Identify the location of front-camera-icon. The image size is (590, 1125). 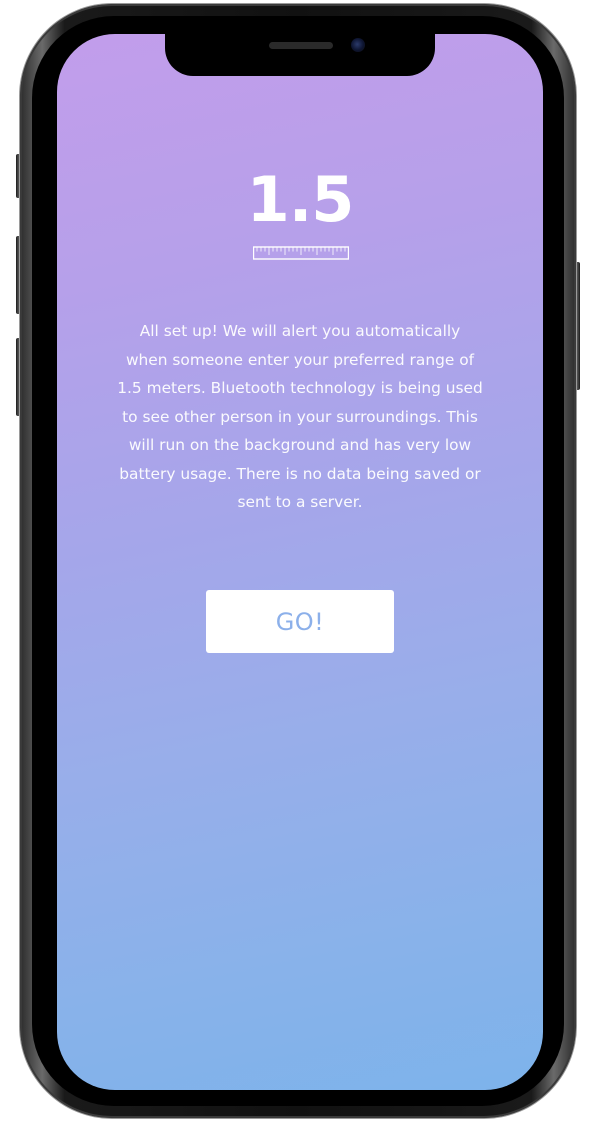
(358, 45).